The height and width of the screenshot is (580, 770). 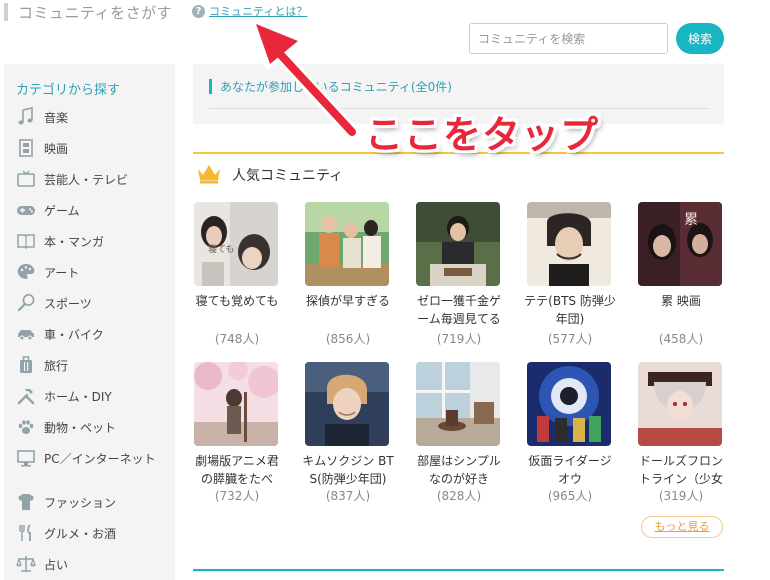 What do you see at coordinates (26, 303) in the screenshot?
I see `tennis-racket-icon` at bounding box center [26, 303].